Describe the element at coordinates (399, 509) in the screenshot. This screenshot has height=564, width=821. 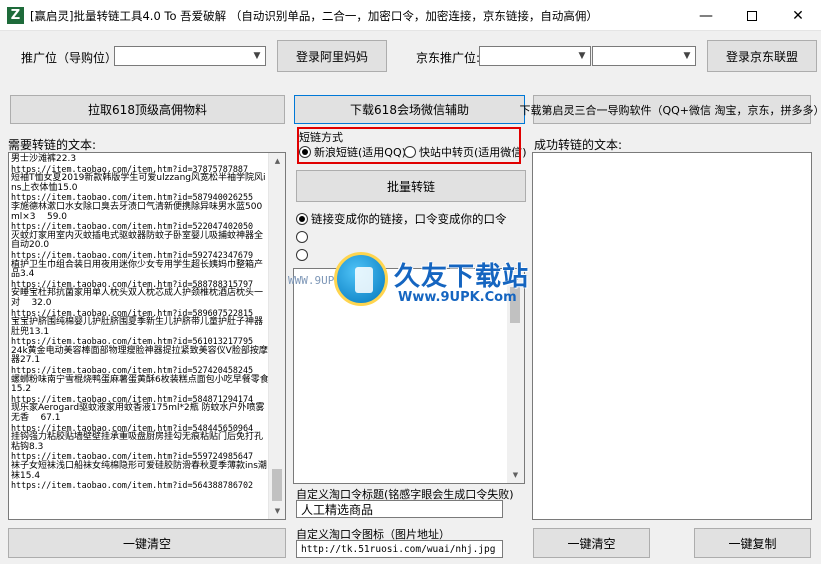
I see `custom-title-input: 人工精选商品` at that location.